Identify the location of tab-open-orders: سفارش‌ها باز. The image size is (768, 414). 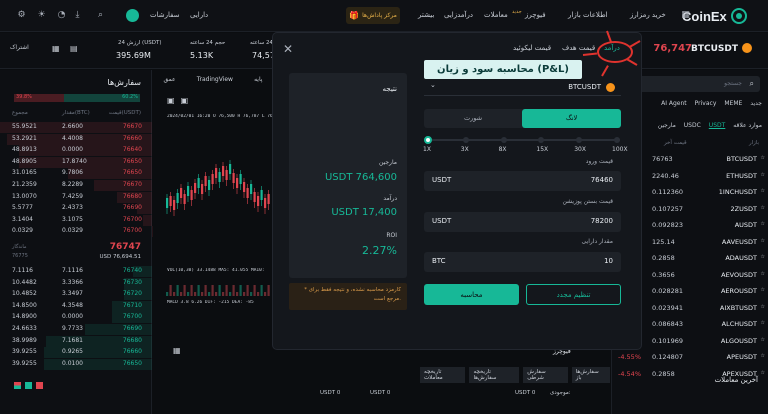
(590, 375).